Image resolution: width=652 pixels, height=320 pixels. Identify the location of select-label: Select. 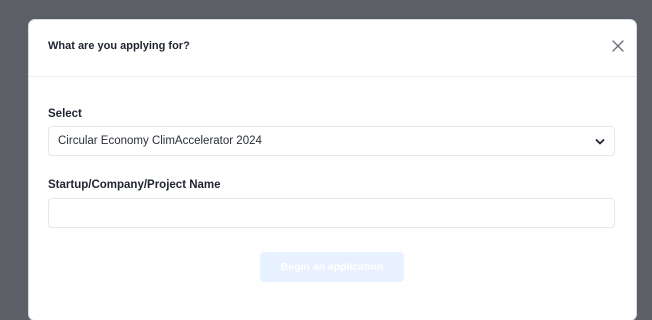
(65, 114).